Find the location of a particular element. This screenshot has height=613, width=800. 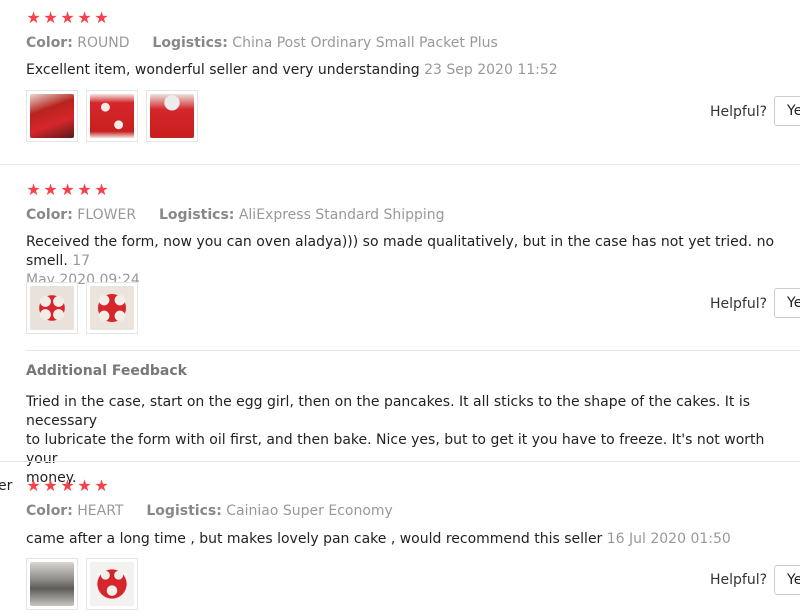

additional-line: money. is located at coordinates (51, 478).